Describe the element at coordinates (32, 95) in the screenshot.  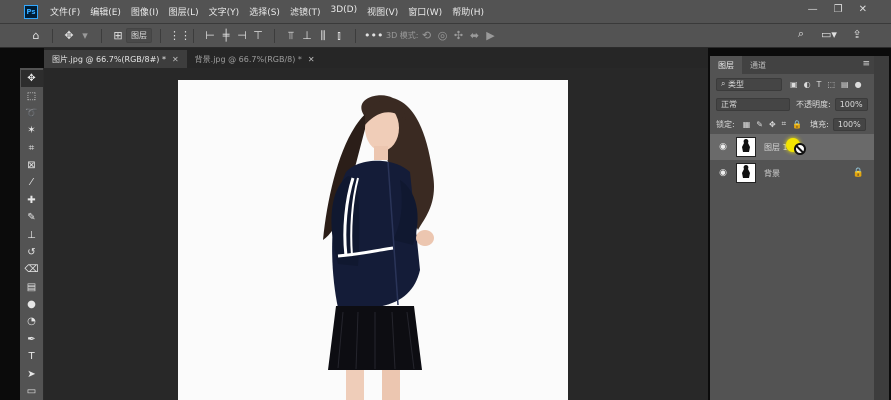
I see `marquee-tool-icon: ⬚` at that location.